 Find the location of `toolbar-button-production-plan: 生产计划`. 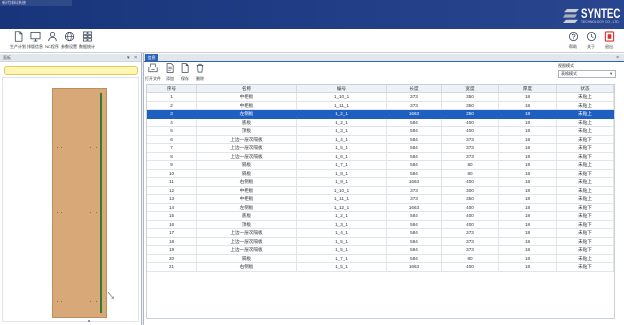

toolbar-button-production-plan: 生产计划 is located at coordinates (18, 41).